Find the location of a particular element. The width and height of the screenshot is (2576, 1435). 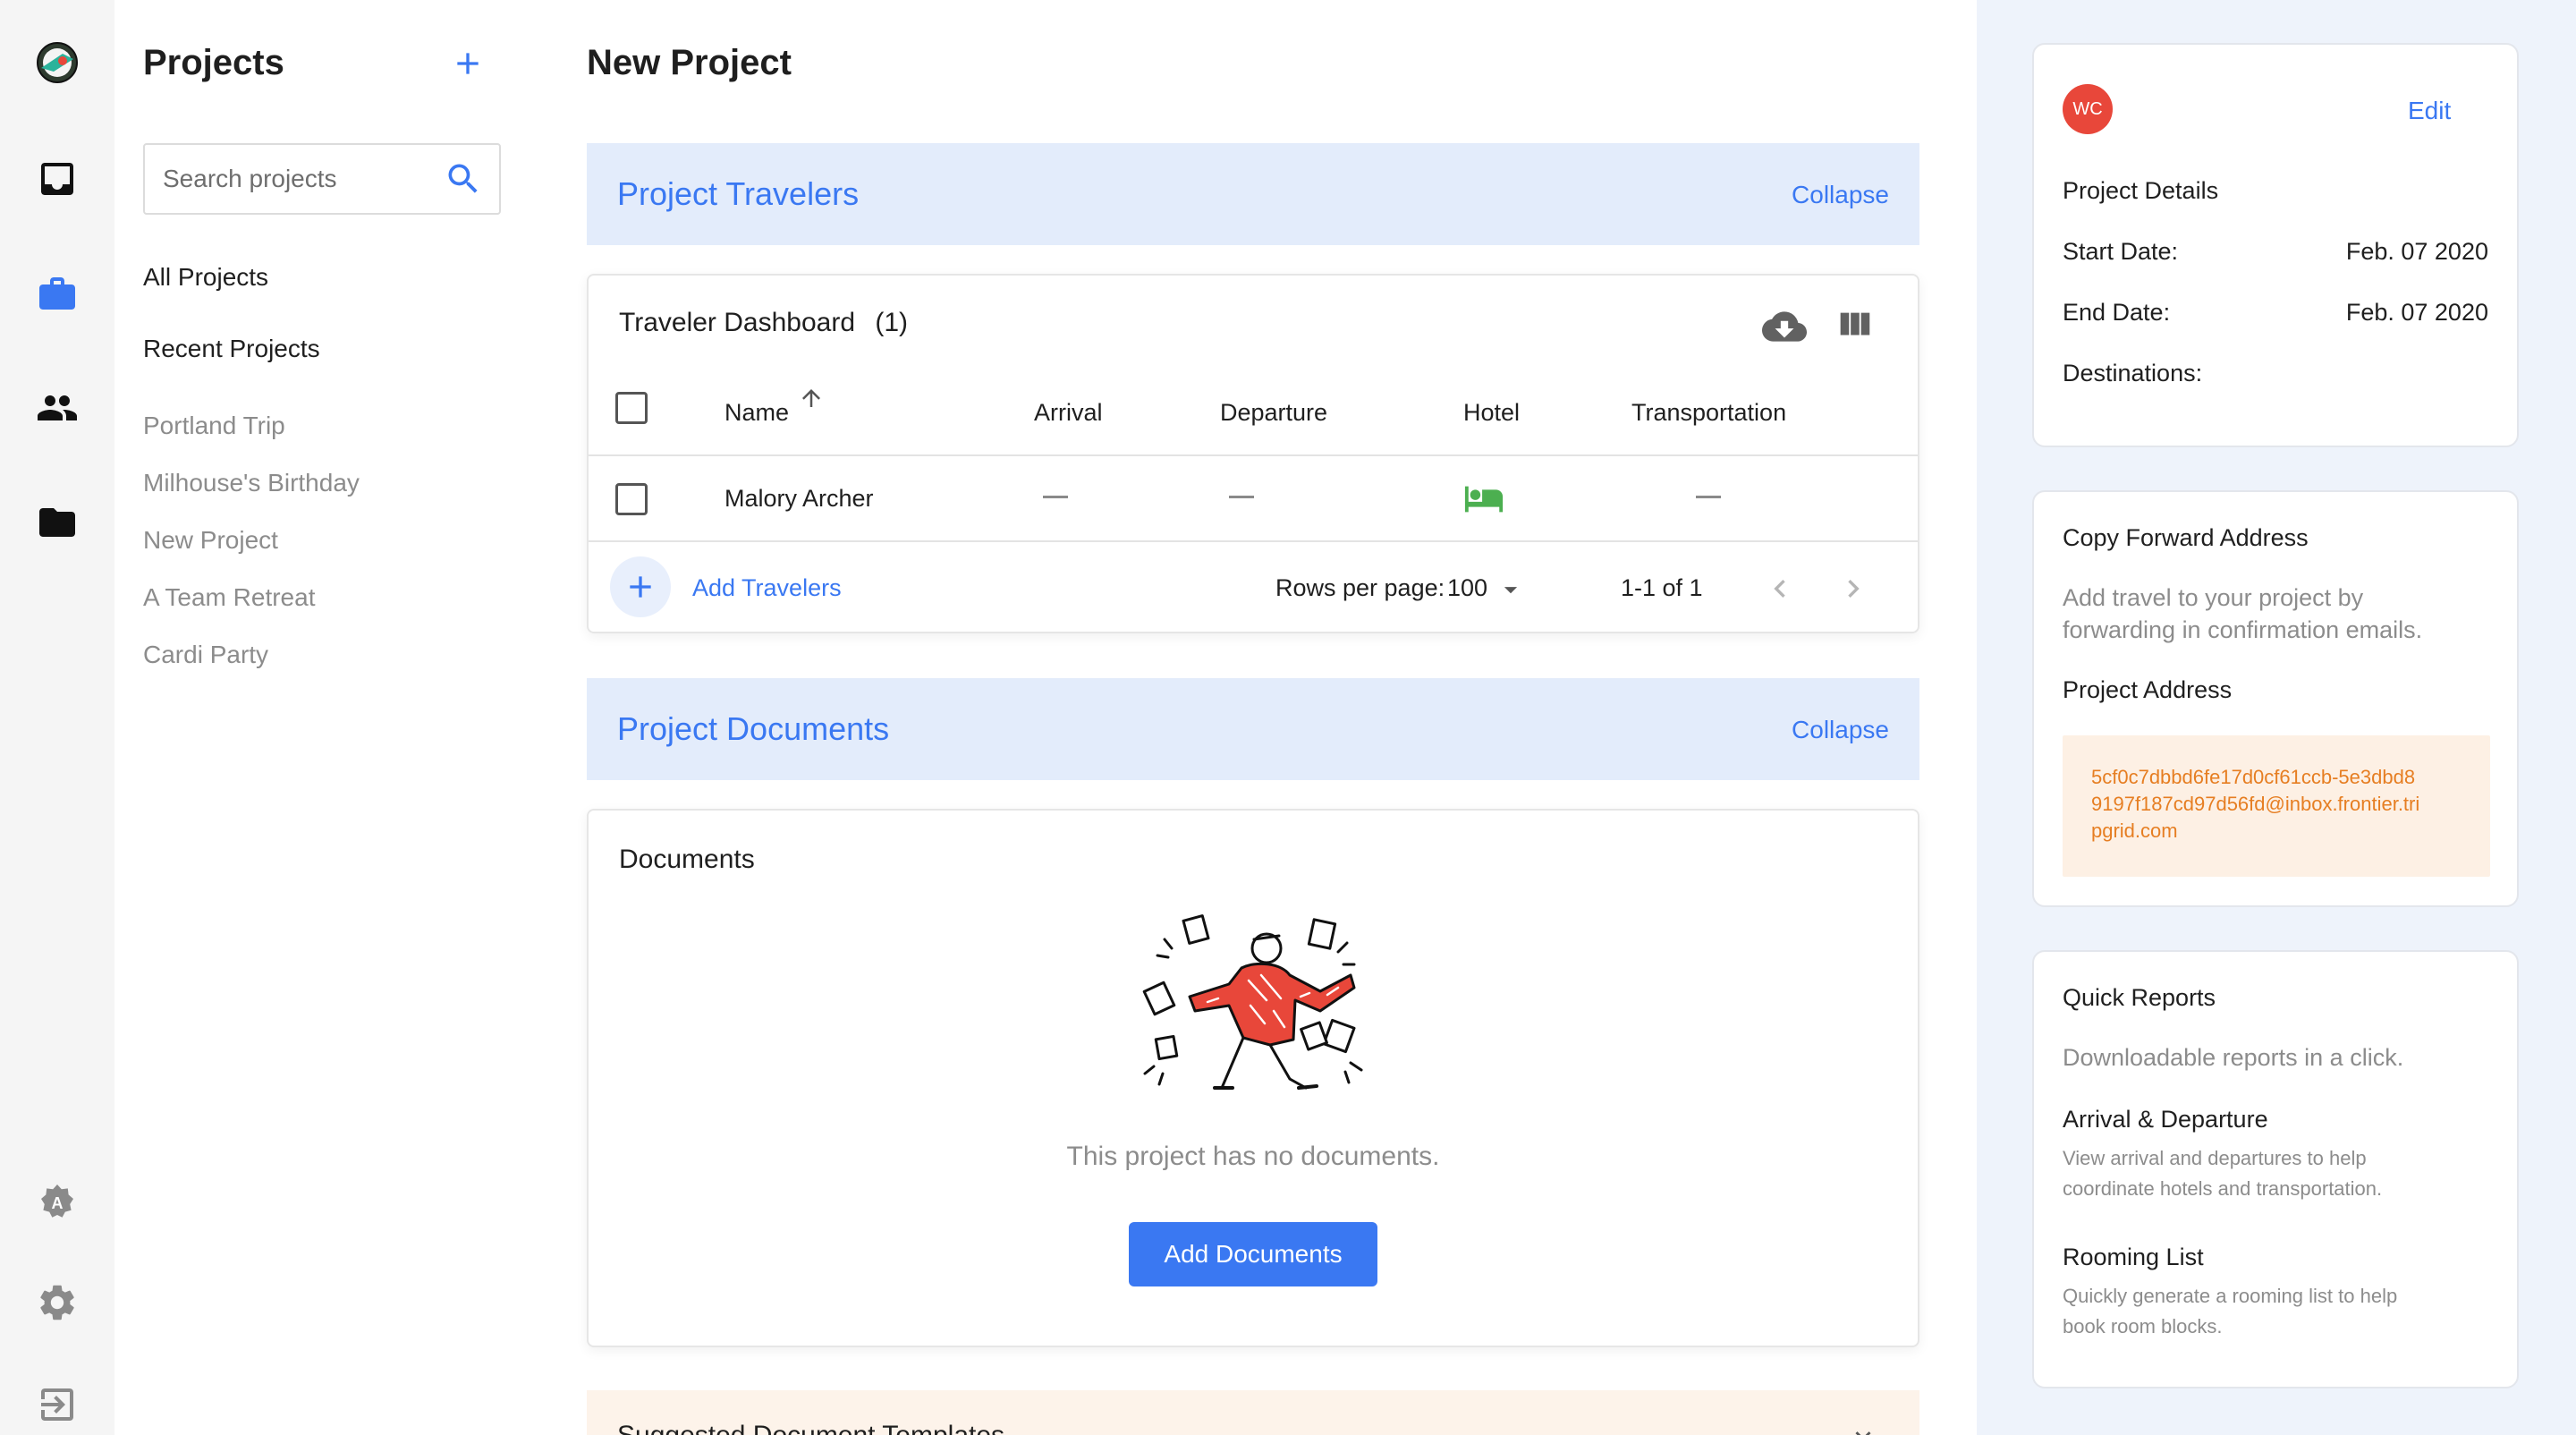

project-documents-section: Project Documents Collapse is located at coordinates (1253, 729).